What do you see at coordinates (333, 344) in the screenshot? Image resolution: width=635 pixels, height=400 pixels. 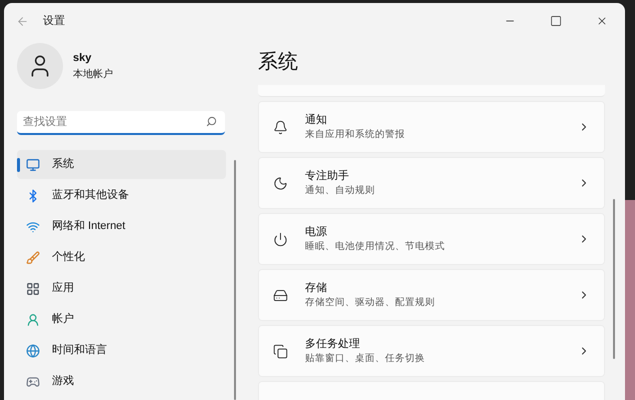 I see `card-title: 多任务处理` at bounding box center [333, 344].